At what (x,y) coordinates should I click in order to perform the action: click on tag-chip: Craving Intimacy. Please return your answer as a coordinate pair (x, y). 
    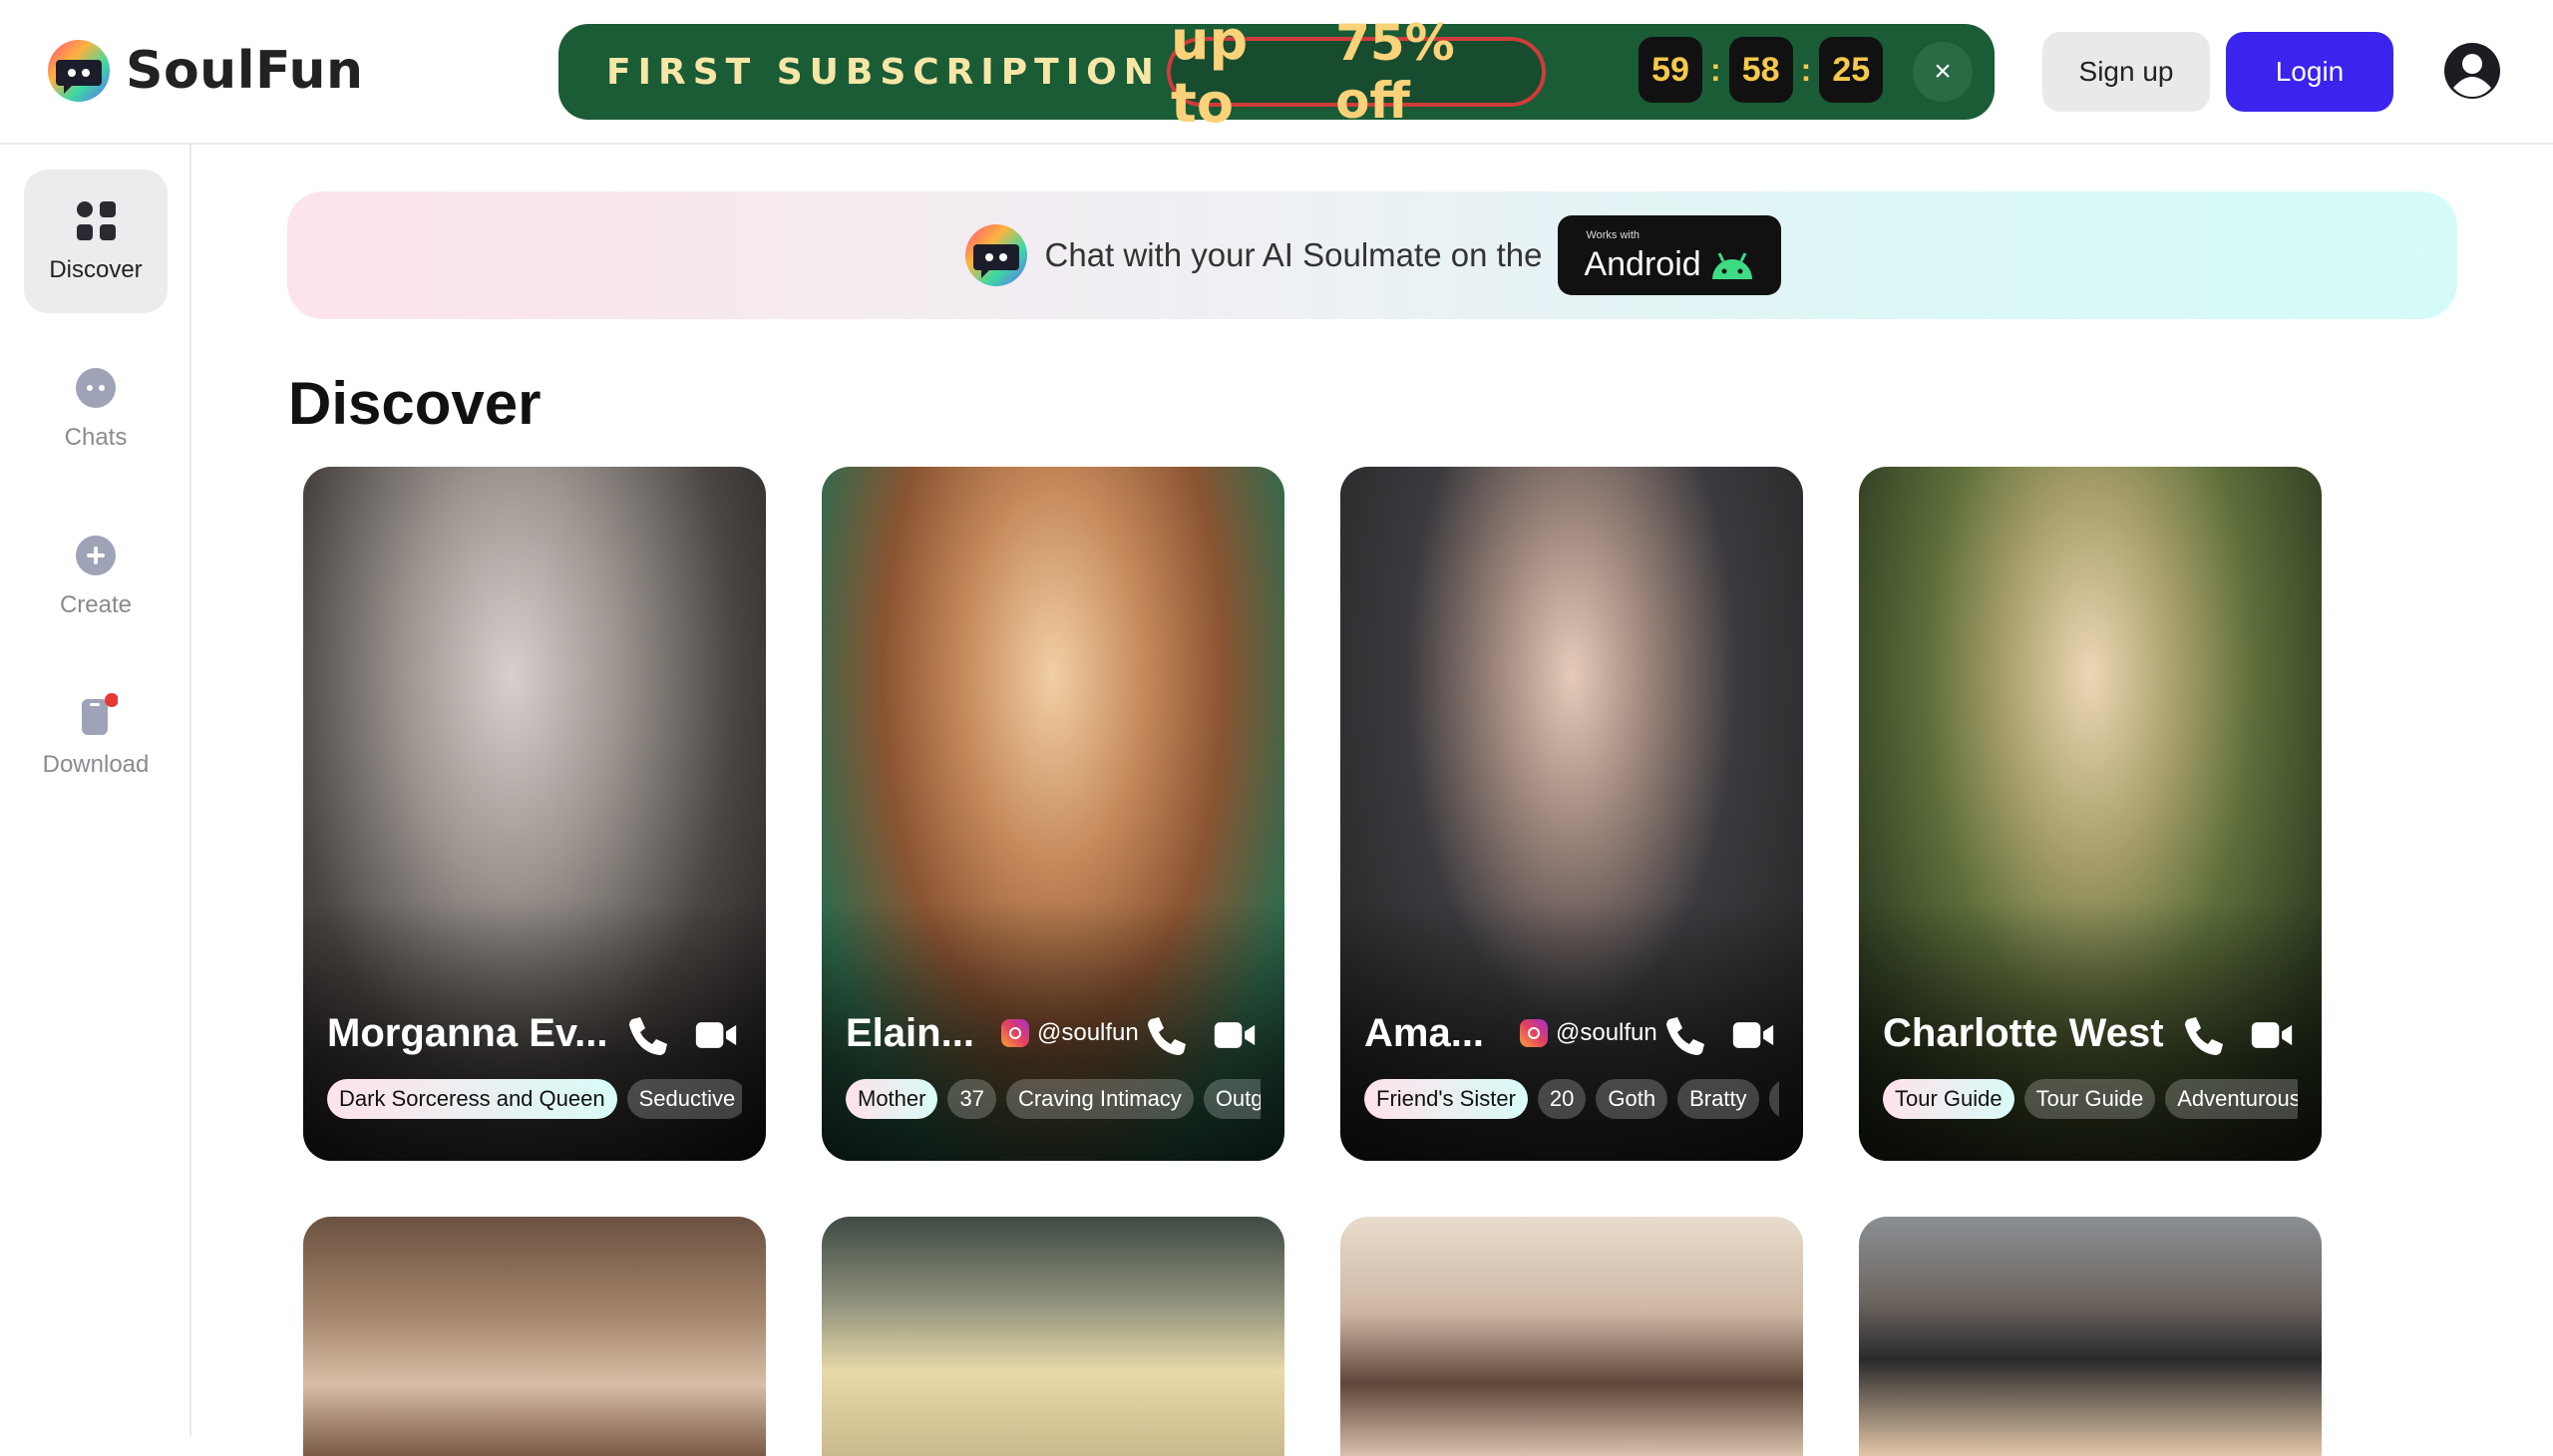
    Looking at the image, I should click on (1100, 1099).